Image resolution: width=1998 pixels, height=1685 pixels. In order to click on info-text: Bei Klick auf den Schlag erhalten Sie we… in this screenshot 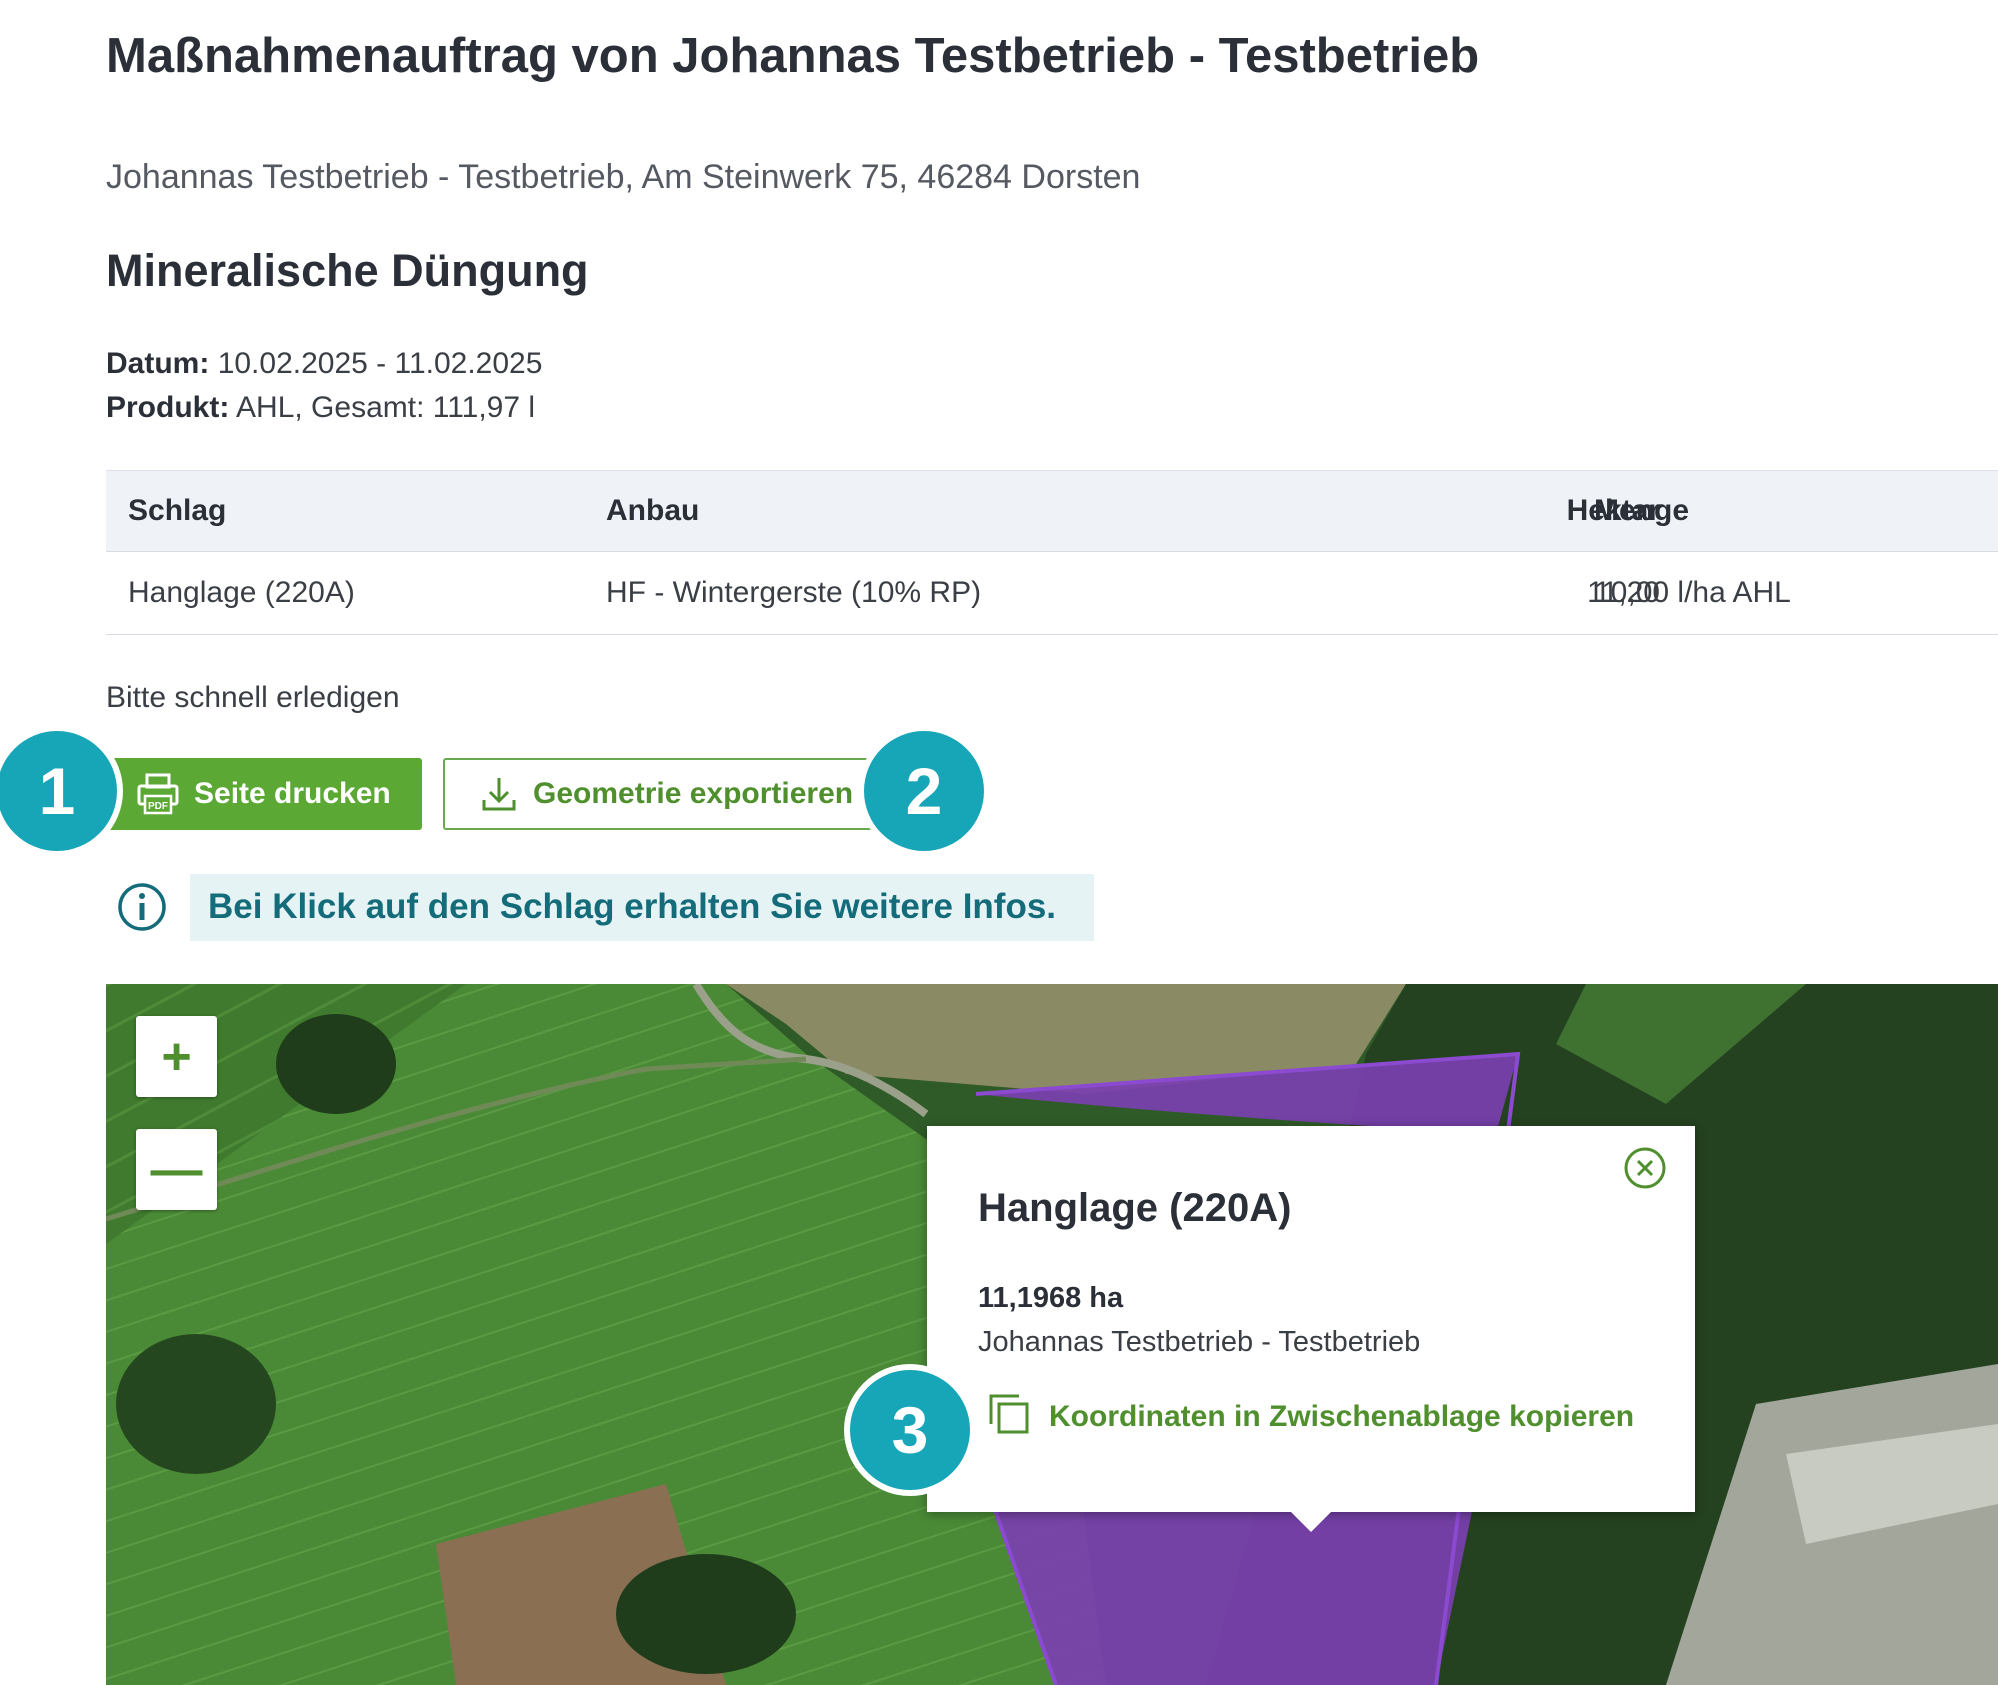, I will do `click(632, 906)`.